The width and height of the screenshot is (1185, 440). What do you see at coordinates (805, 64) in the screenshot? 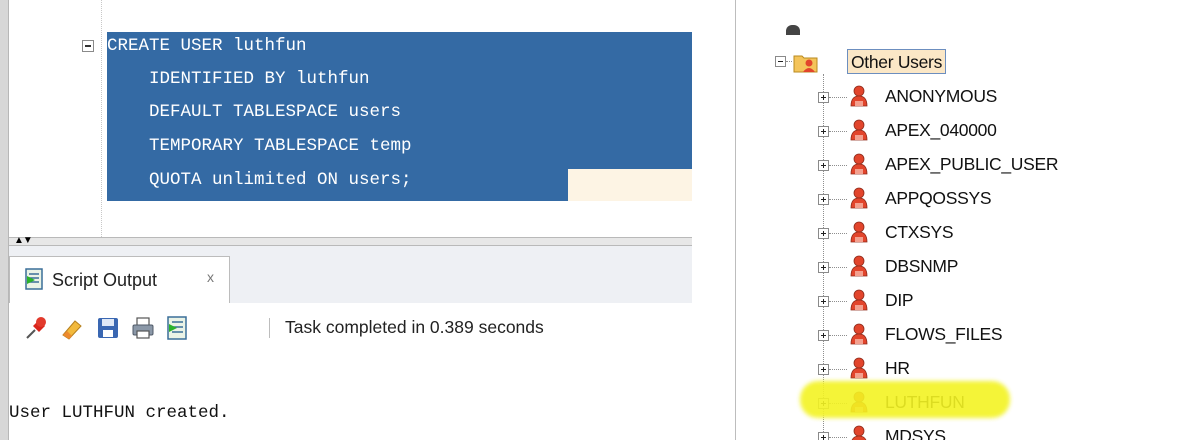
I see `other-users-folder-icon` at bounding box center [805, 64].